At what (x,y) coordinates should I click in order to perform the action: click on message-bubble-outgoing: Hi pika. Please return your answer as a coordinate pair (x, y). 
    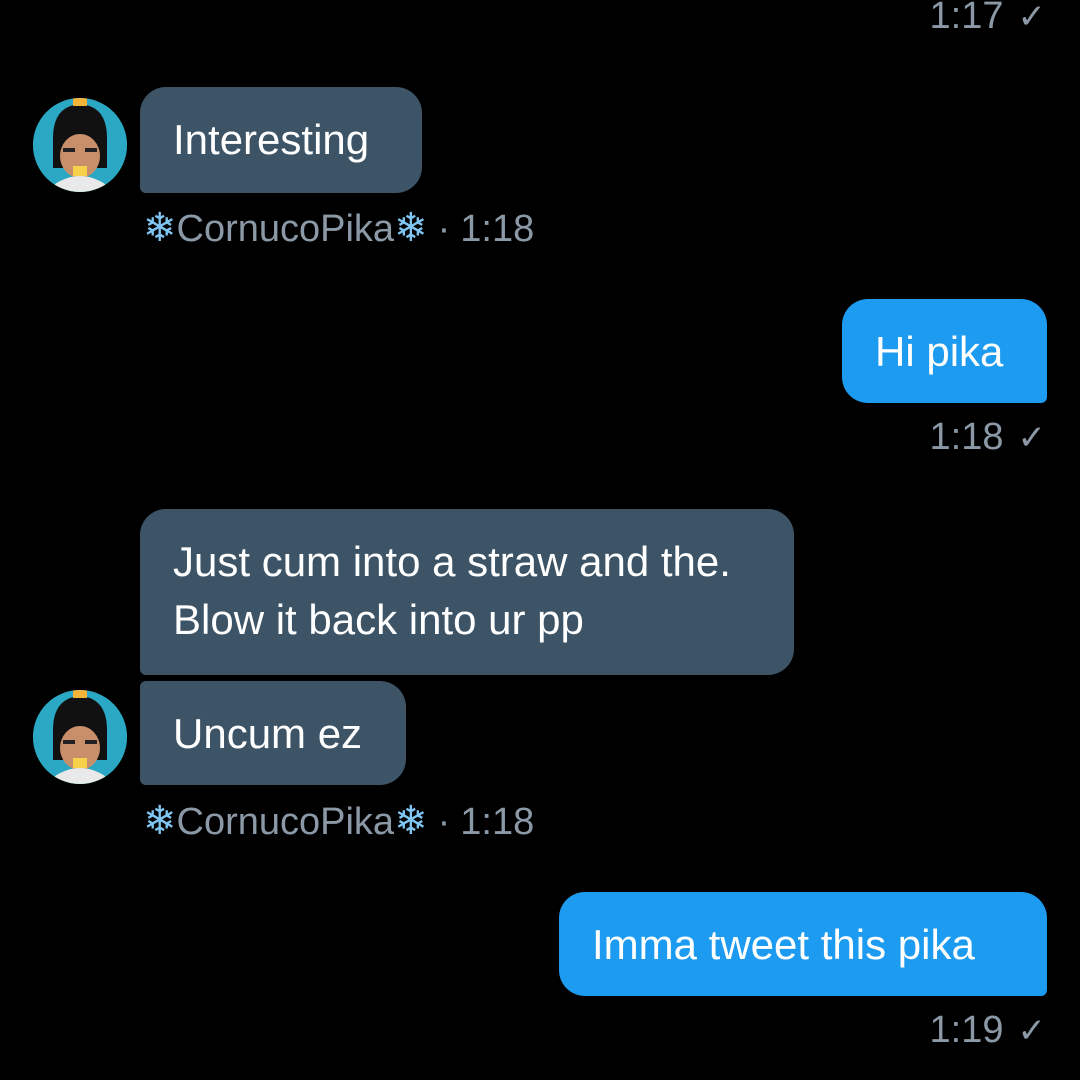
    Looking at the image, I should click on (944, 351).